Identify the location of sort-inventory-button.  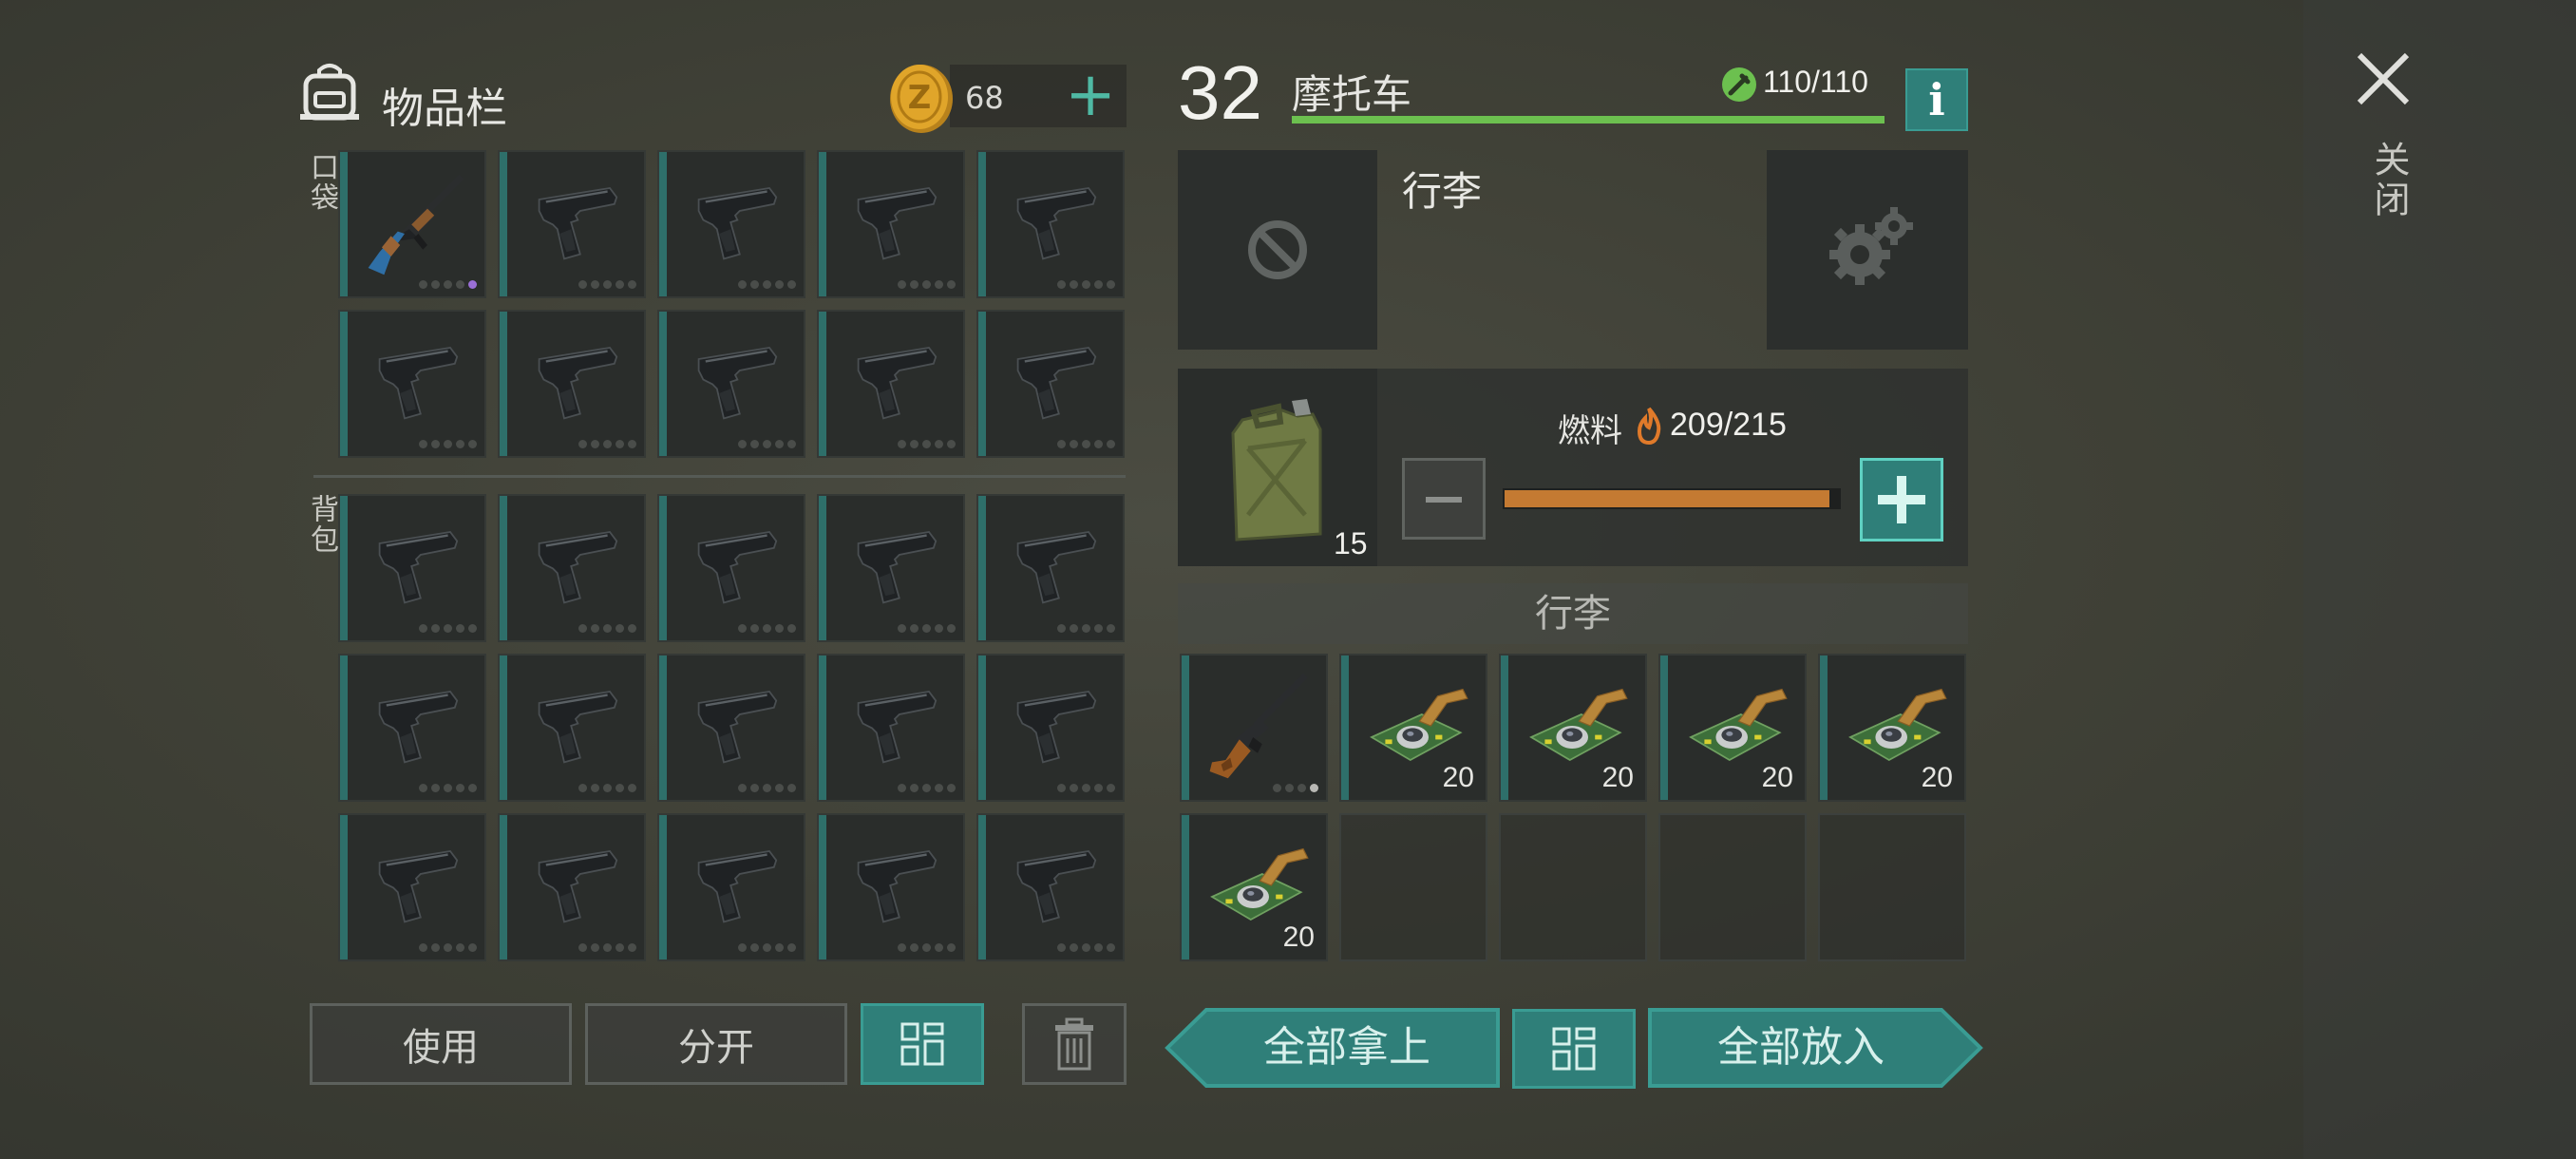
(922, 1044).